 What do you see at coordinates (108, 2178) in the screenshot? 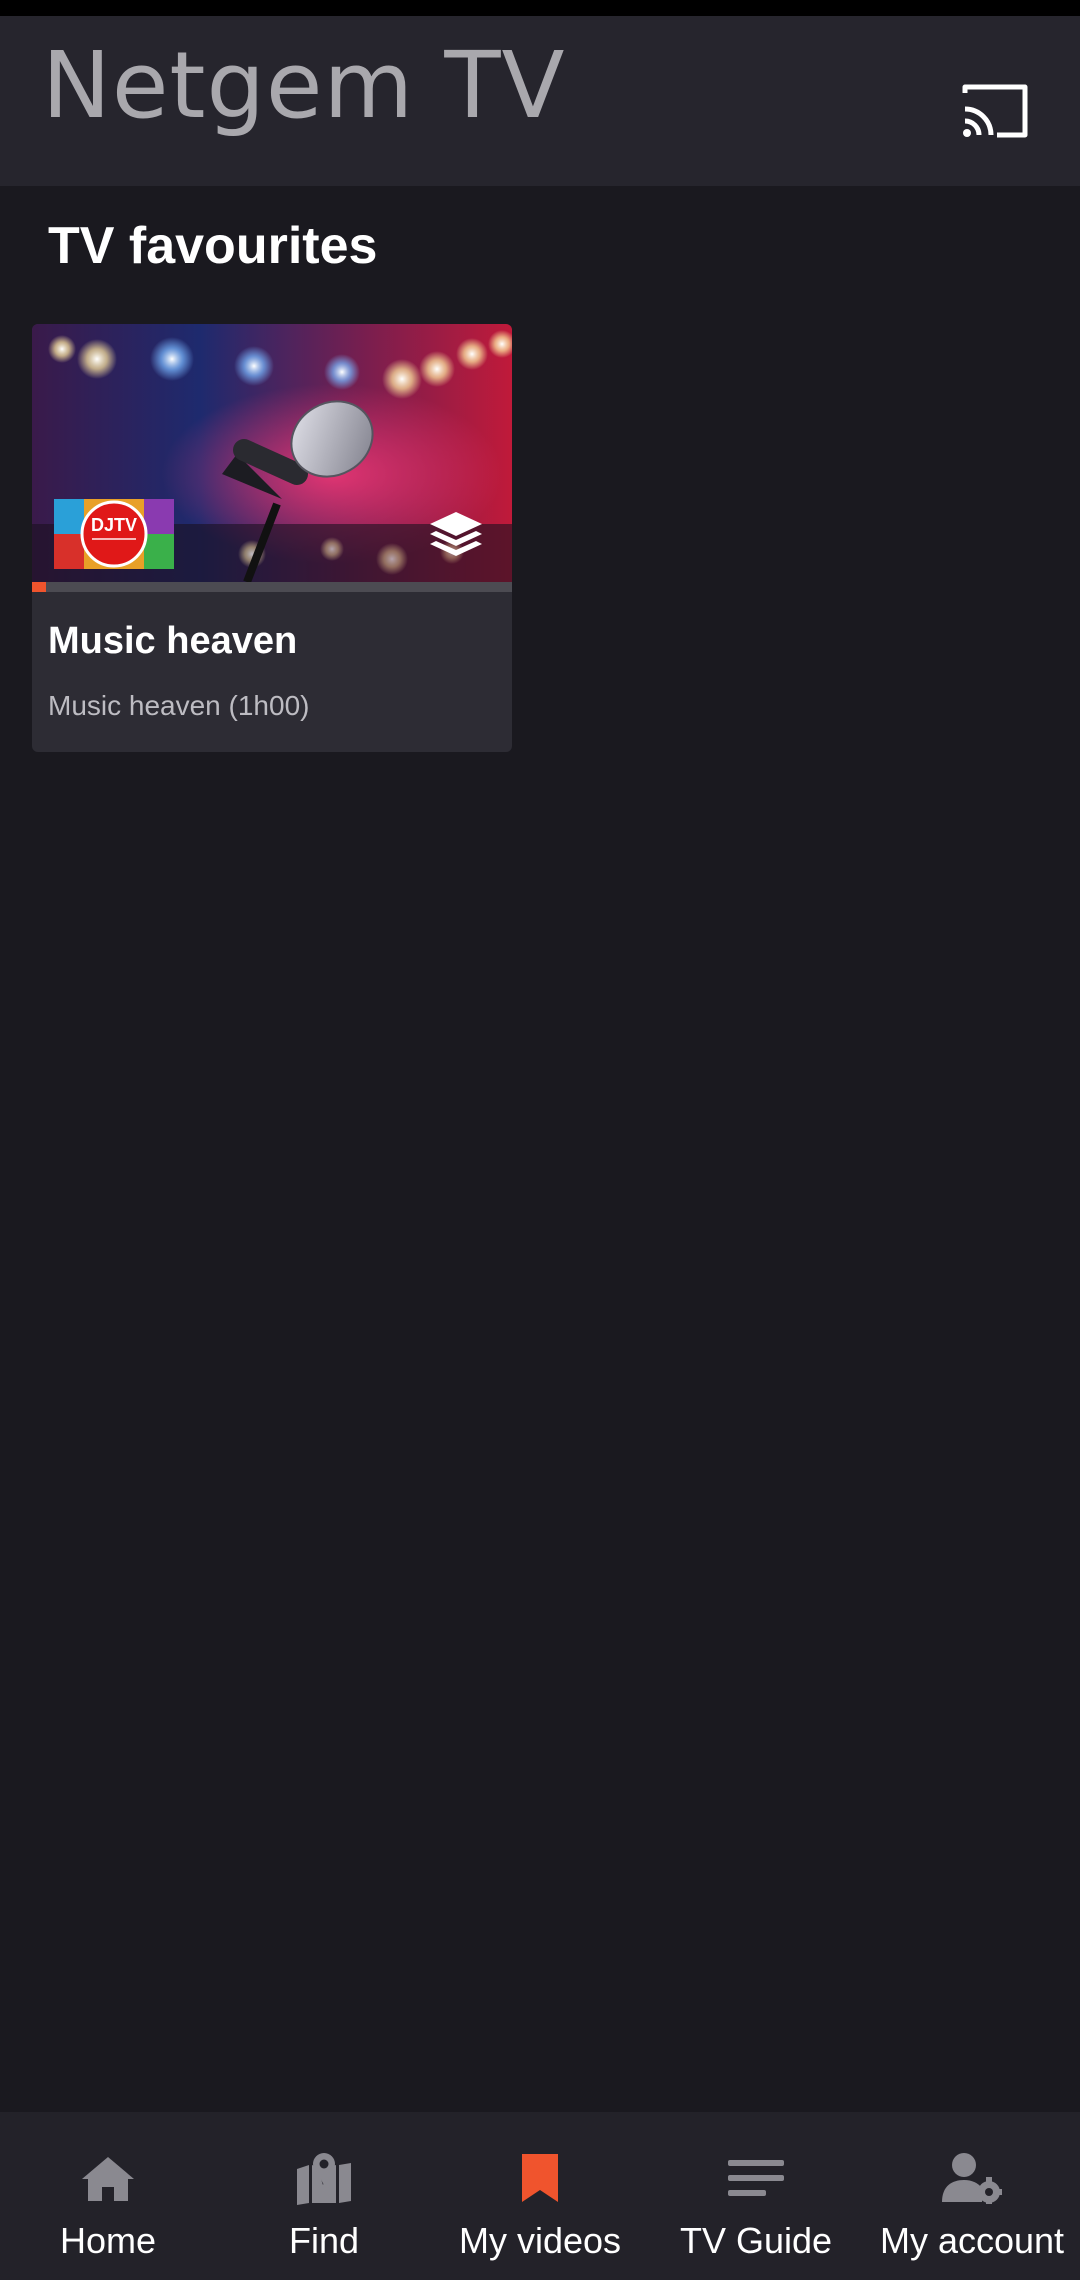
I see `home-icon` at bounding box center [108, 2178].